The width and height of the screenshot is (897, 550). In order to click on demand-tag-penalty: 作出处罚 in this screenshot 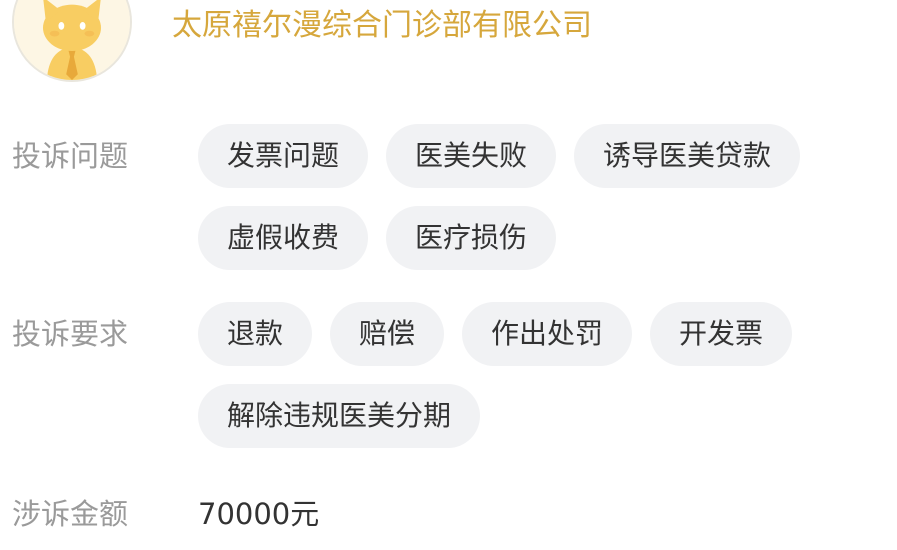, I will do `click(547, 334)`.